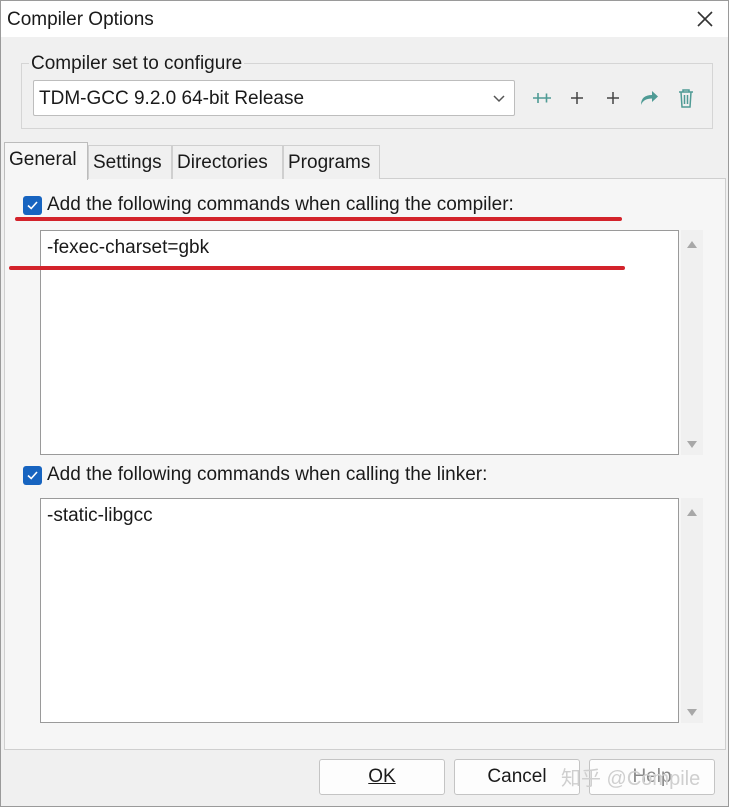  What do you see at coordinates (686, 98) in the screenshot?
I see `trash-icon` at bounding box center [686, 98].